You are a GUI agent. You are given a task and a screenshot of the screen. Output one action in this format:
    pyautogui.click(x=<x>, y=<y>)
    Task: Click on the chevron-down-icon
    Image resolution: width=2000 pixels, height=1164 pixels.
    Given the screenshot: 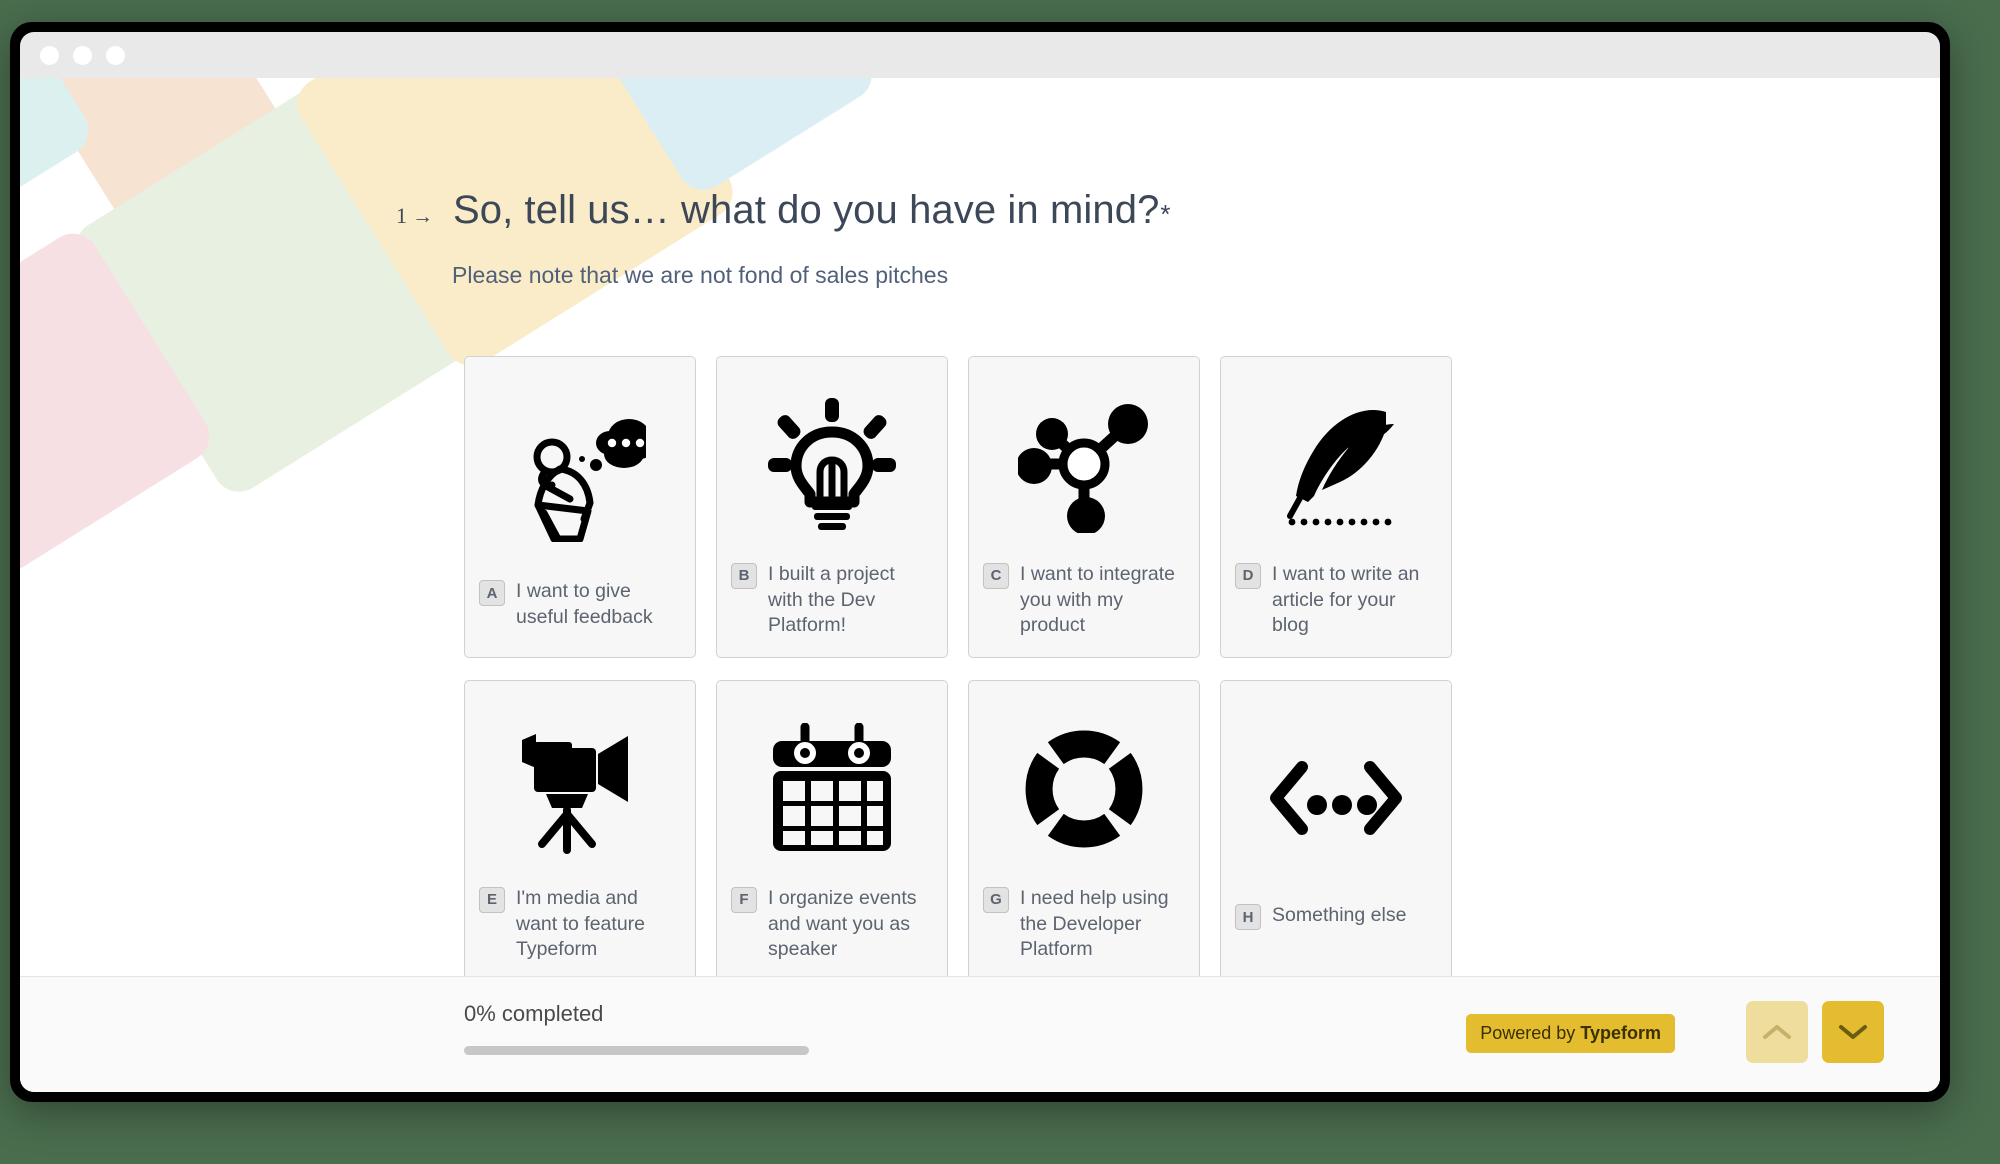 What is the action you would take?
    pyautogui.click(x=1853, y=1032)
    